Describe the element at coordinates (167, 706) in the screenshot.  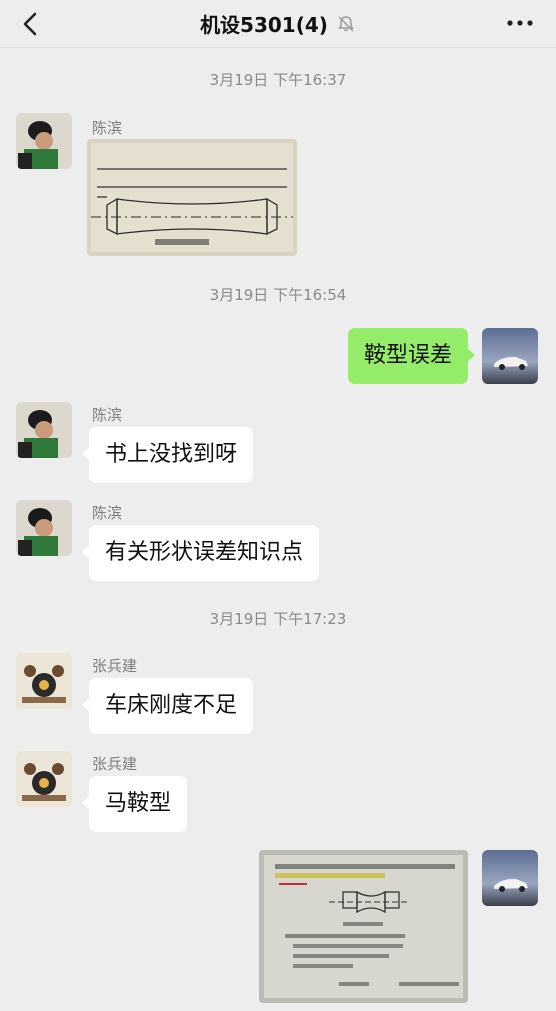
I see `message-bubble-incoming: 车床刚度不足` at that location.